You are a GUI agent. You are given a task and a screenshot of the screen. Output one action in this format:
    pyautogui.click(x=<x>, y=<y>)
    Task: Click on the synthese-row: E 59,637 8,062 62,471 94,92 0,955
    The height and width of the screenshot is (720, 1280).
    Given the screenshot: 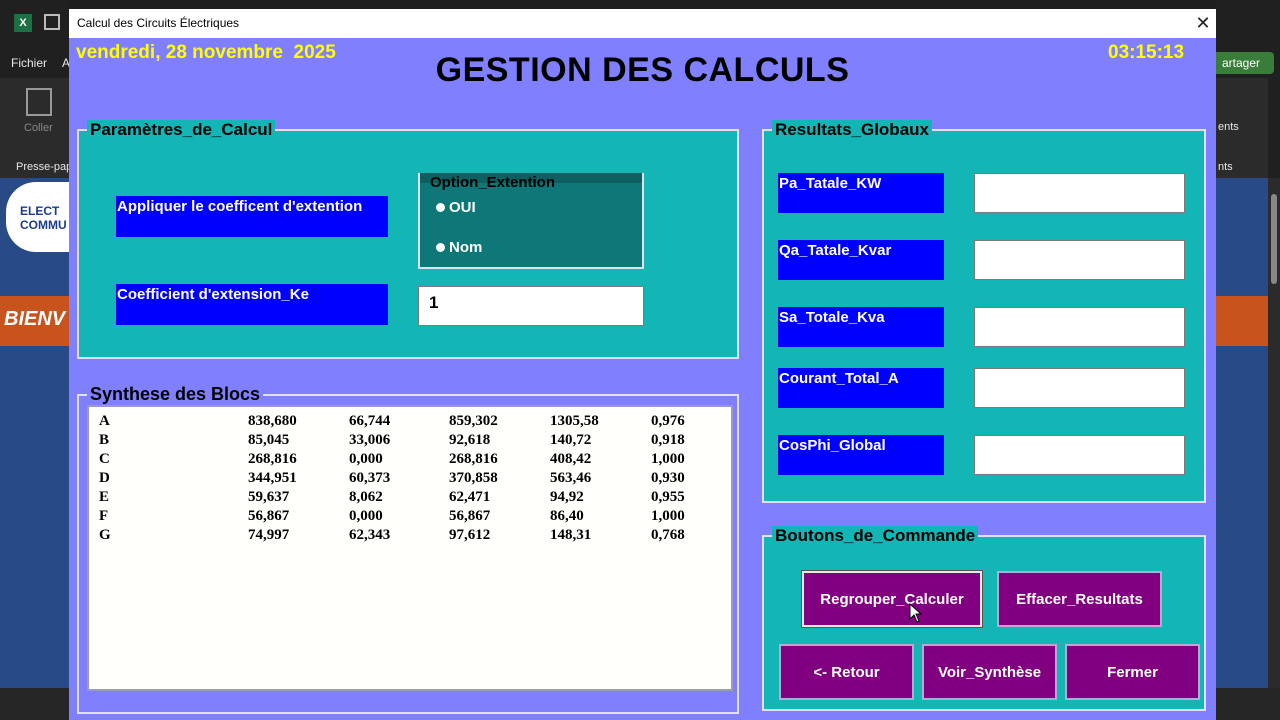 What is the action you would take?
    pyautogui.click(x=409, y=498)
    